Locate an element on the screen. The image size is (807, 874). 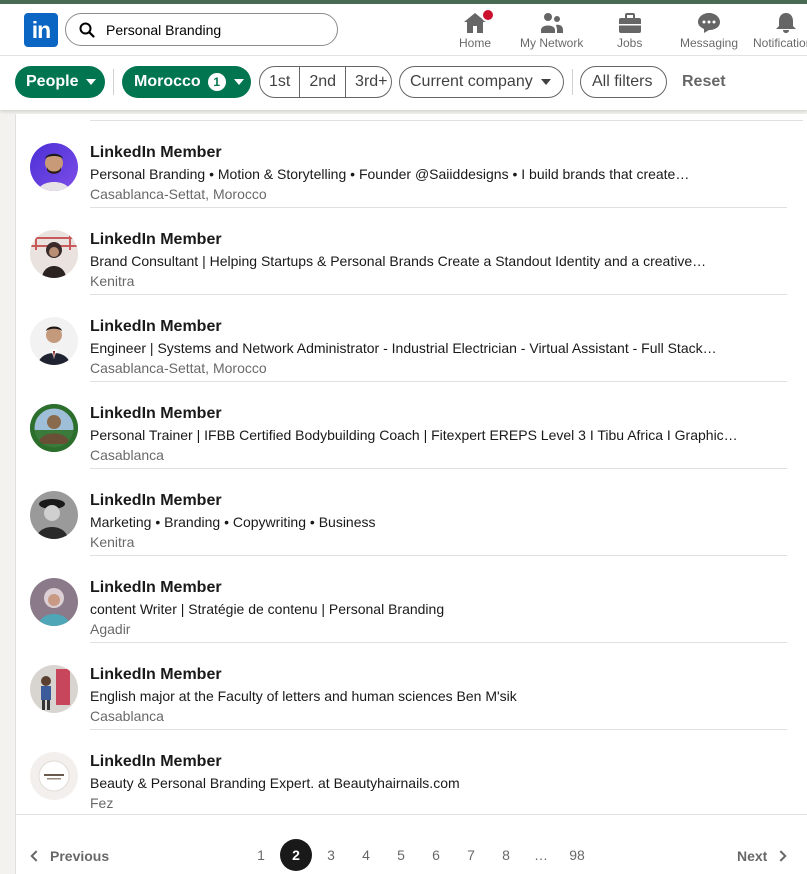
nav-home-label: Home is located at coordinates (475, 43).